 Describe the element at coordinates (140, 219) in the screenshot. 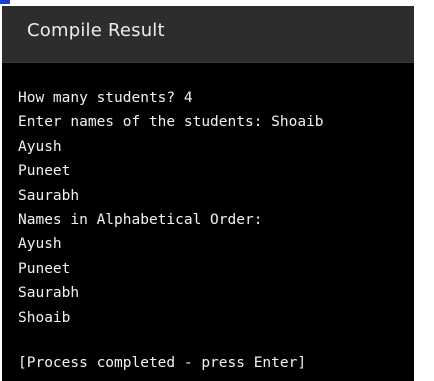

I see `console-line: Names in Alphabetical Order:` at that location.